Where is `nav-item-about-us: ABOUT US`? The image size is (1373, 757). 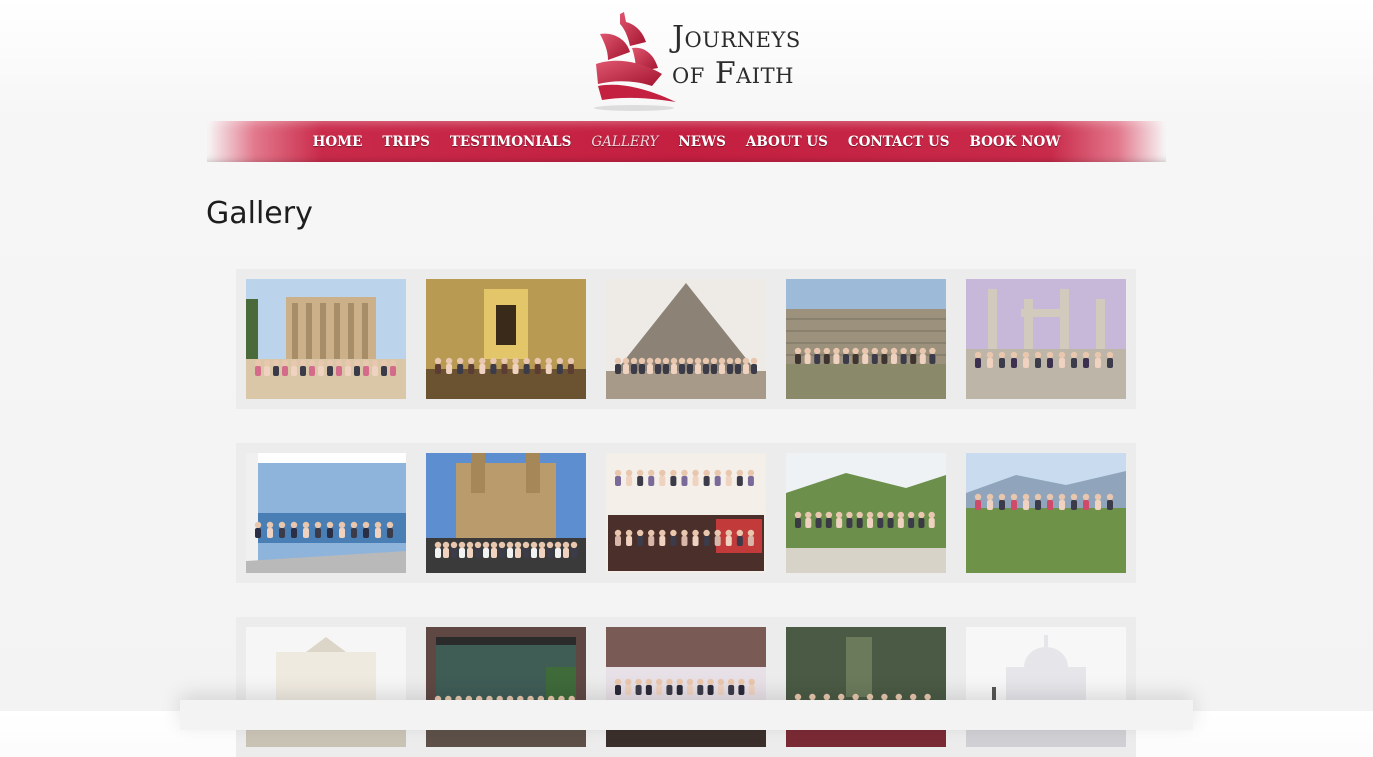
nav-item-about-us: ABOUT US is located at coordinates (787, 142).